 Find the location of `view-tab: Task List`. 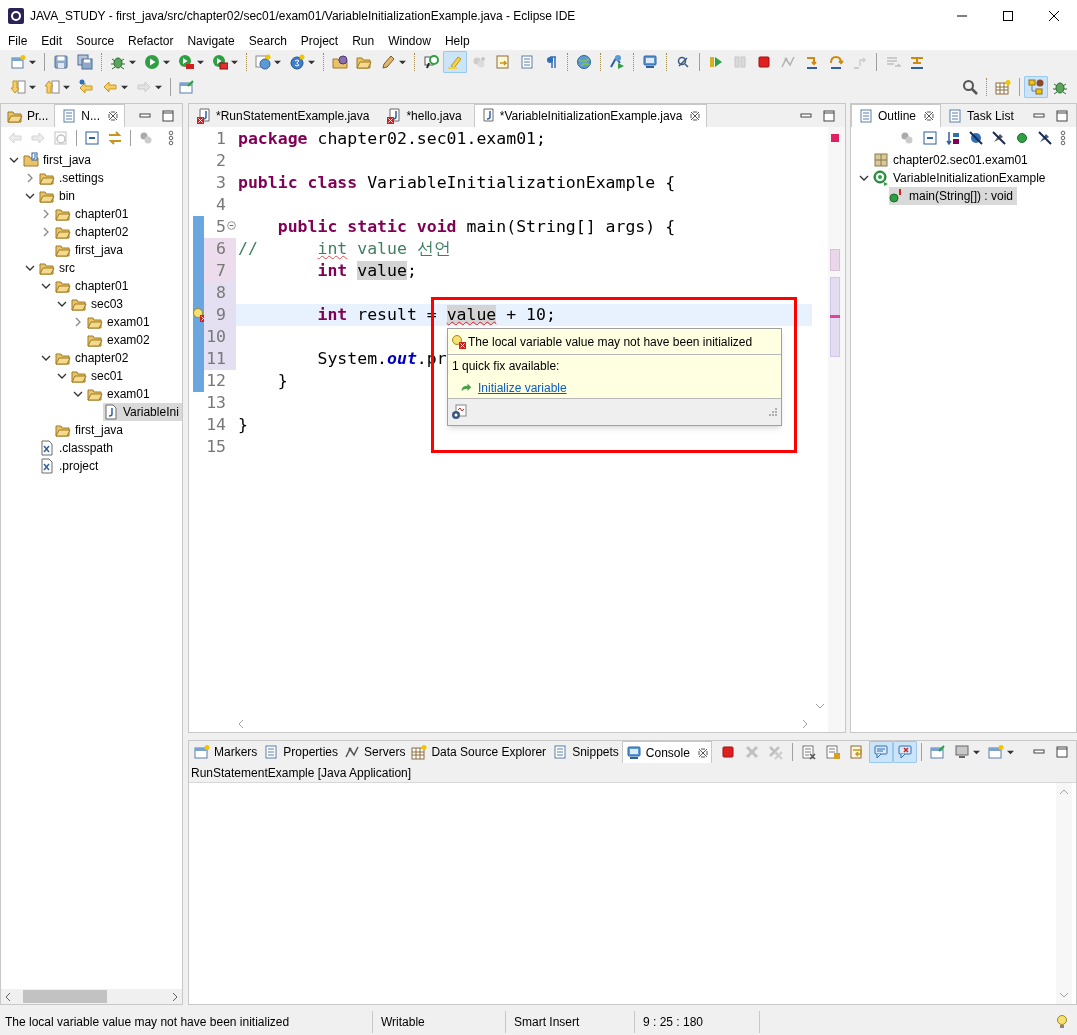

view-tab: Task List is located at coordinates (980, 115).